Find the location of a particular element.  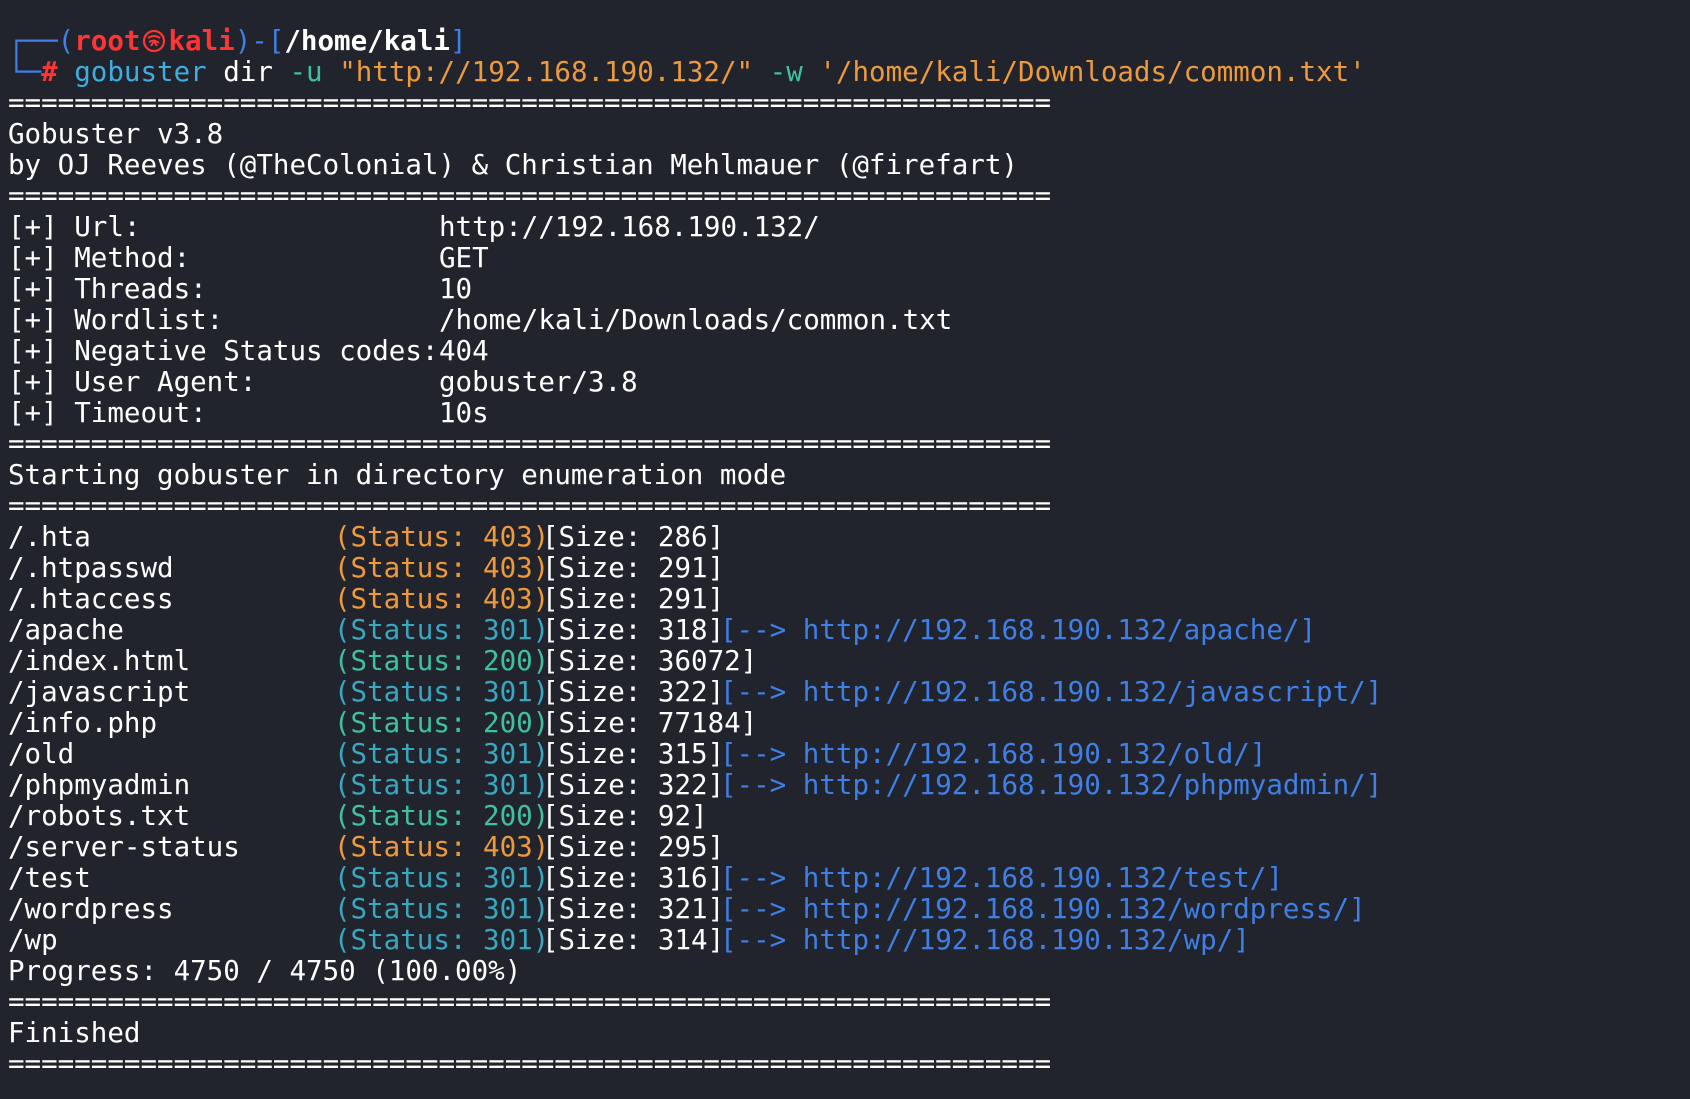

config-value: gobuster/3.8 is located at coordinates (538, 382).